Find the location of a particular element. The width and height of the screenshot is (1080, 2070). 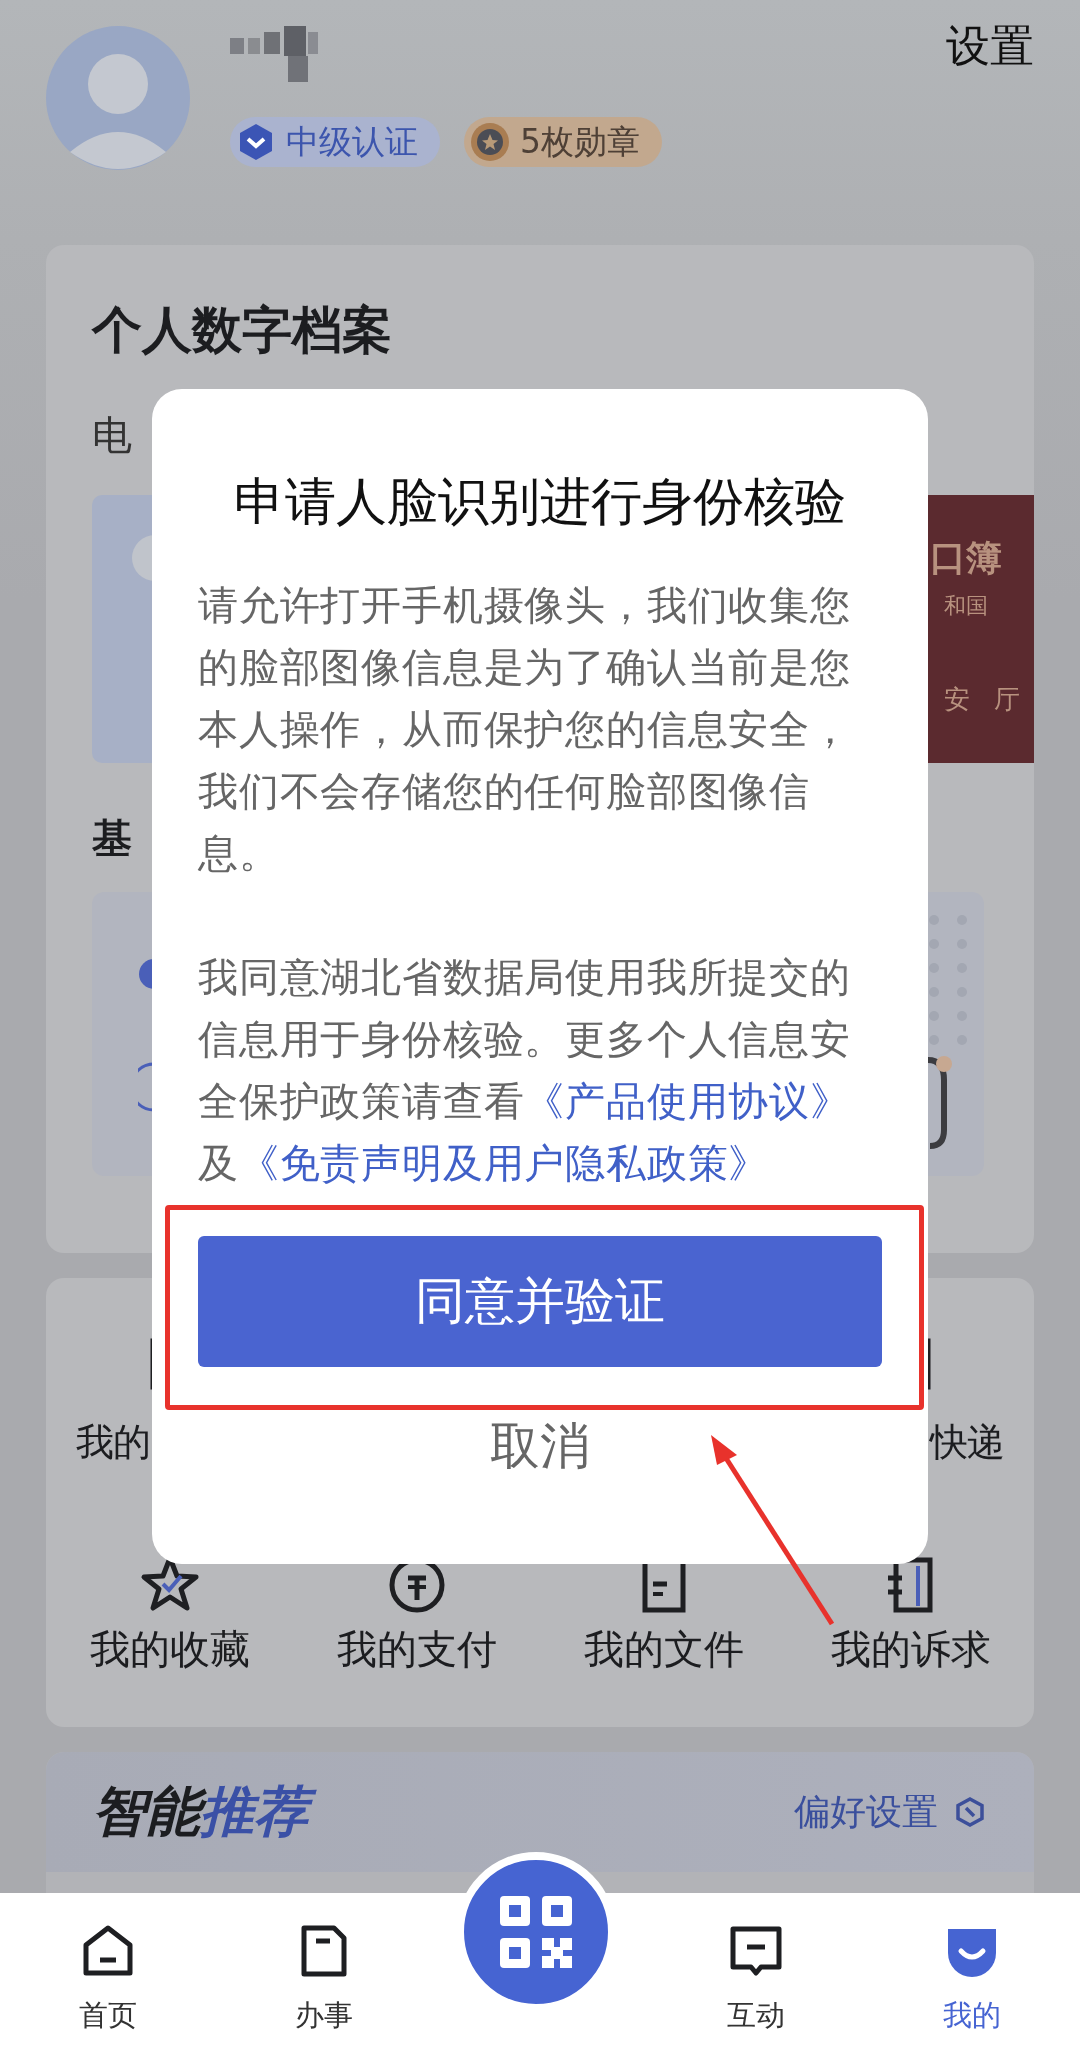

section-title: 智能推荐 is located at coordinates (205, 1812).